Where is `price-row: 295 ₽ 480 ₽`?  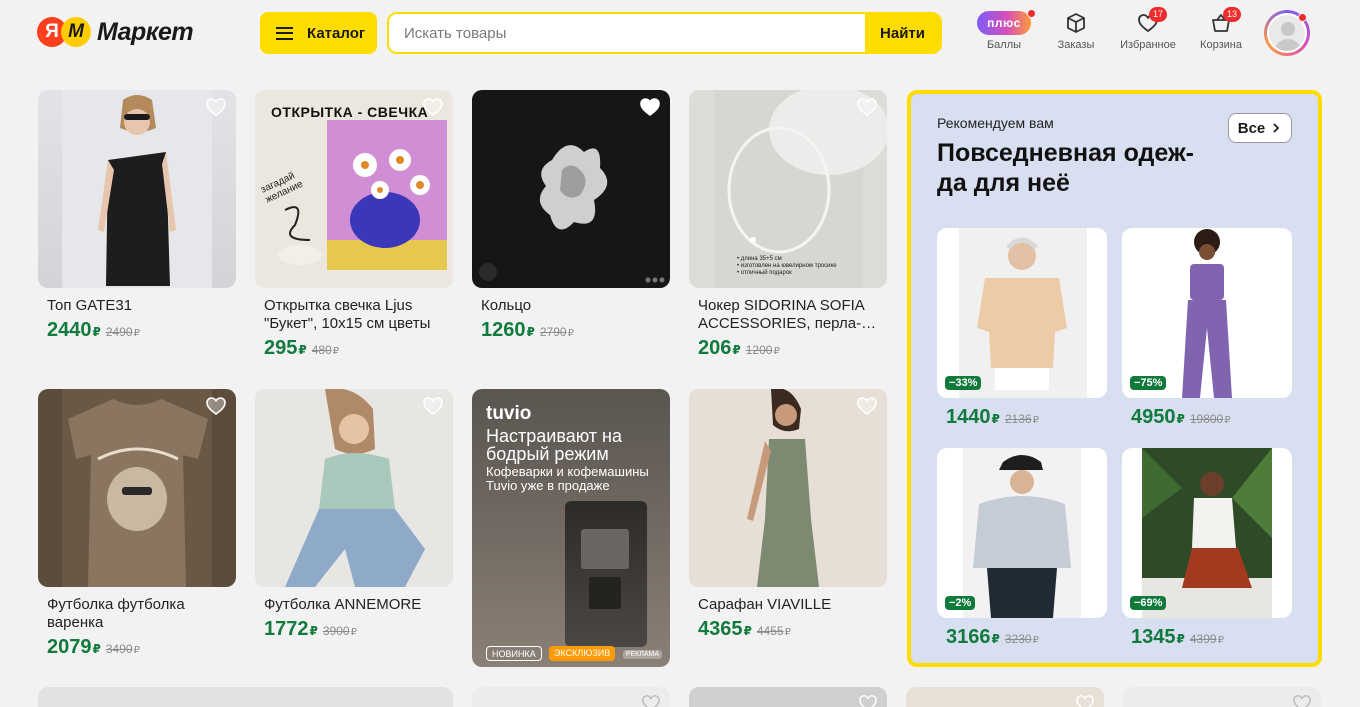 price-row: 295 ₽ 480 ₽ is located at coordinates (354, 348).